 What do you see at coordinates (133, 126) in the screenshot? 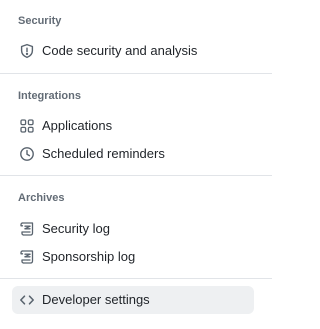
I see `sidebar-item-applications: Applications` at bounding box center [133, 126].